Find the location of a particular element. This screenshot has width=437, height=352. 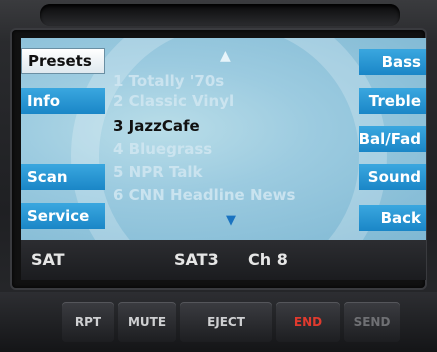

end-call-button: END is located at coordinates (308, 322).